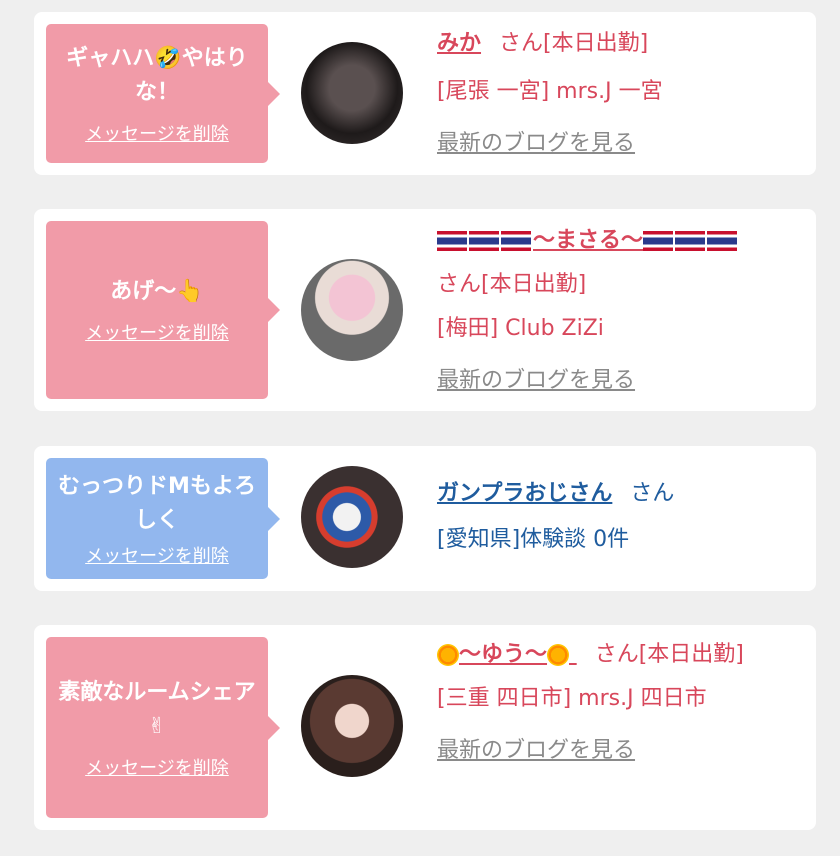 The width and height of the screenshot is (840, 856). What do you see at coordinates (617, 311) in the screenshot?
I see `profile-info: 〜まさる〜 さん[本日出勤] [梅田] Club ZiZi 最新のブログを見る` at bounding box center [617, 311].